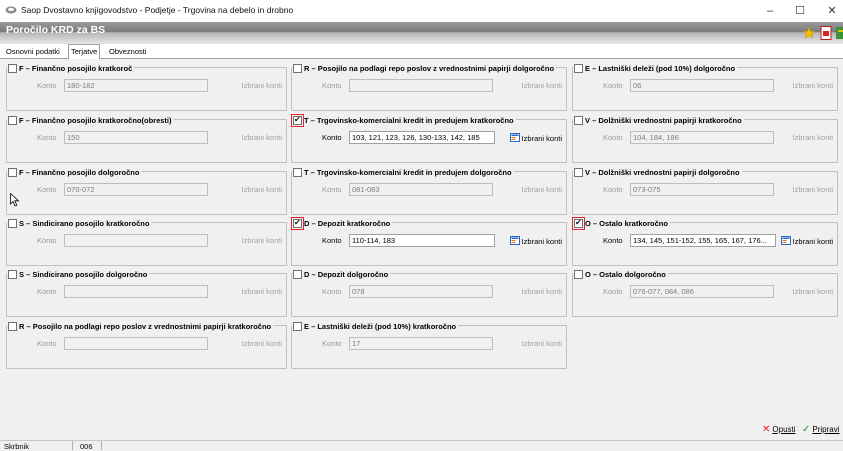 The width and height of the screenshot is (843, 451). What do you see at coordinates (770, 11) in the screenshot?
I see `minimize-button: –` at bounding box center [770, 11].